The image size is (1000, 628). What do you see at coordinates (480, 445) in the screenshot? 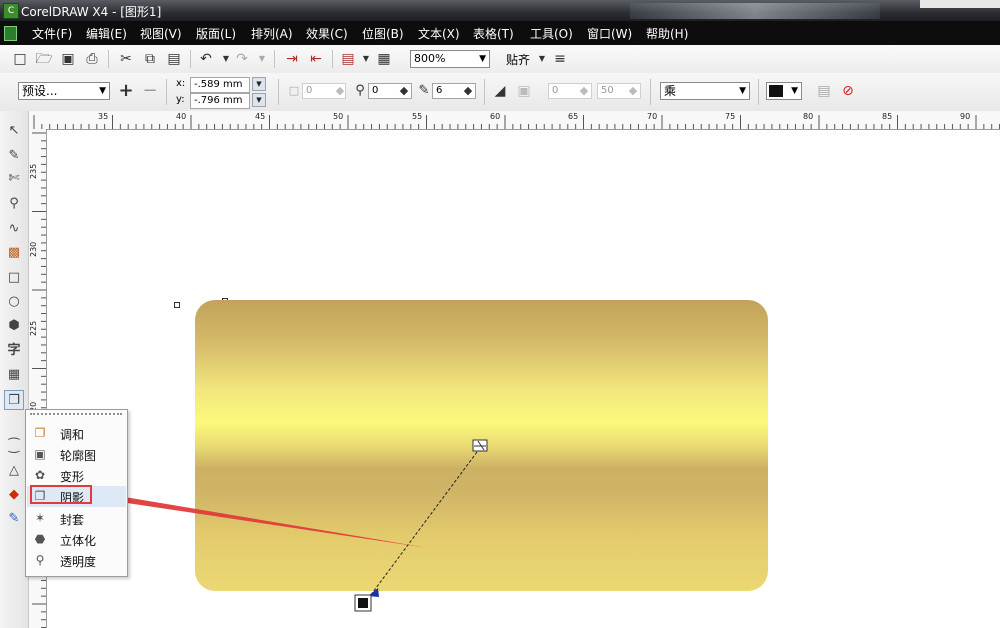
I see `shadow-start-handle-icon` at bounding box center [480, 445].